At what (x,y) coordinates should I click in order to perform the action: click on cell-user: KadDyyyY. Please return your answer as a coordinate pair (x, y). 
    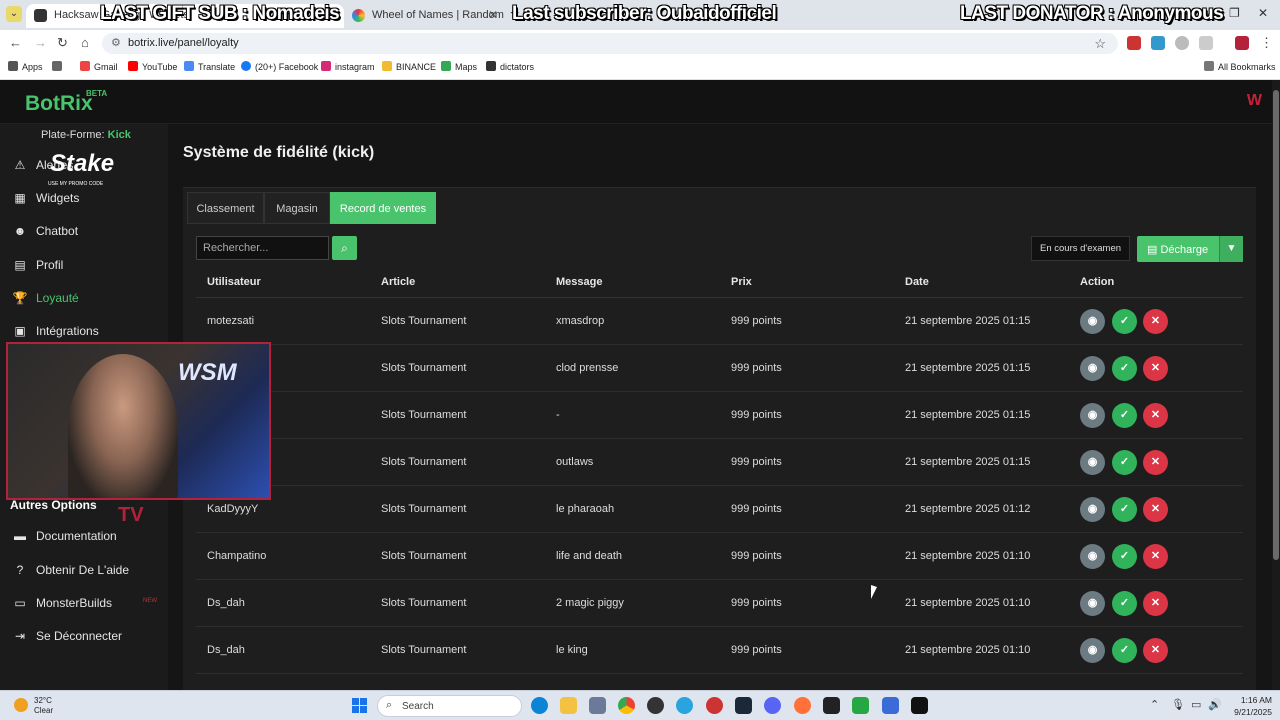
    Looking at the image, I should click on (233, 509).